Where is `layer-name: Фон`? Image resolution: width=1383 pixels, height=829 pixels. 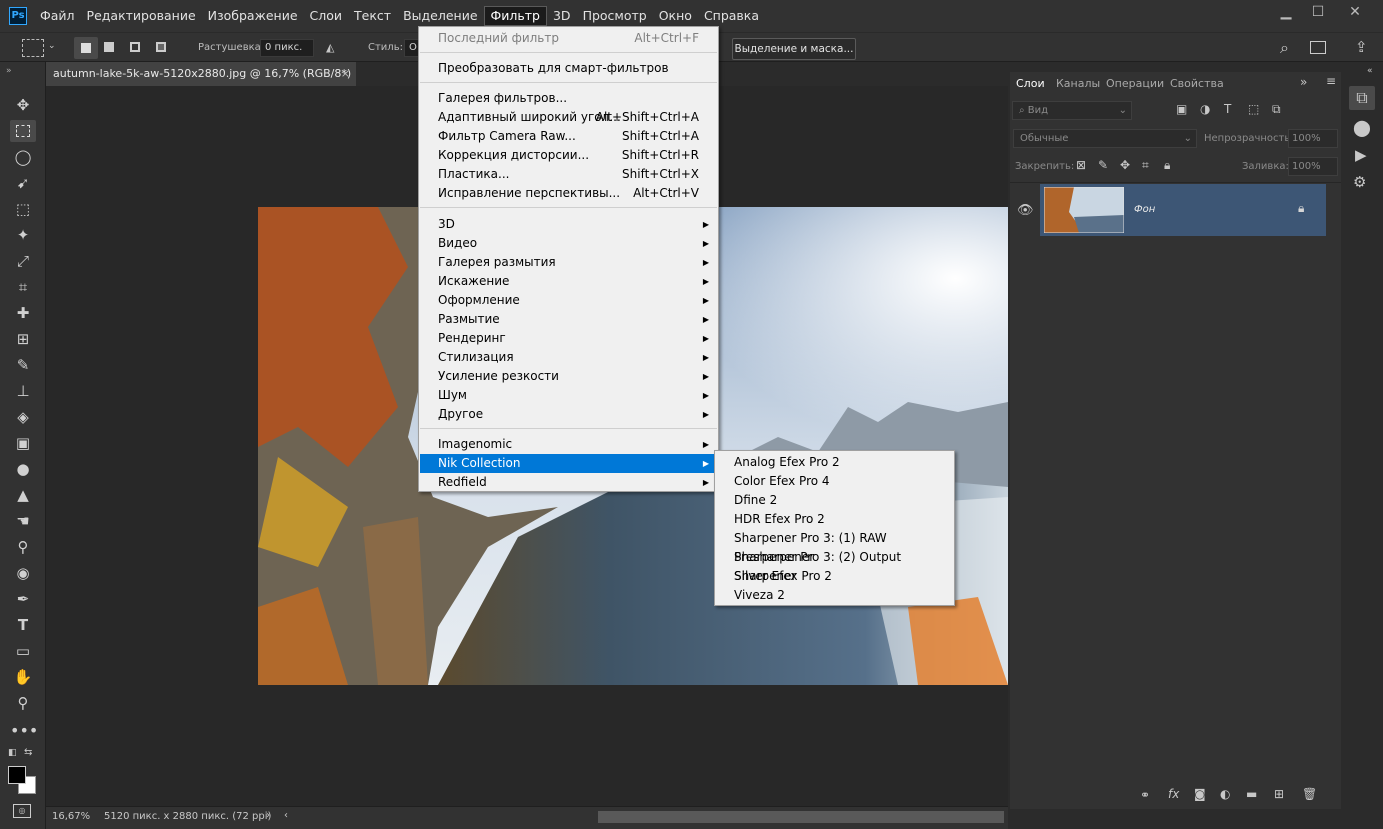
layer-name: Фон is located at coordinates (1144, 209).